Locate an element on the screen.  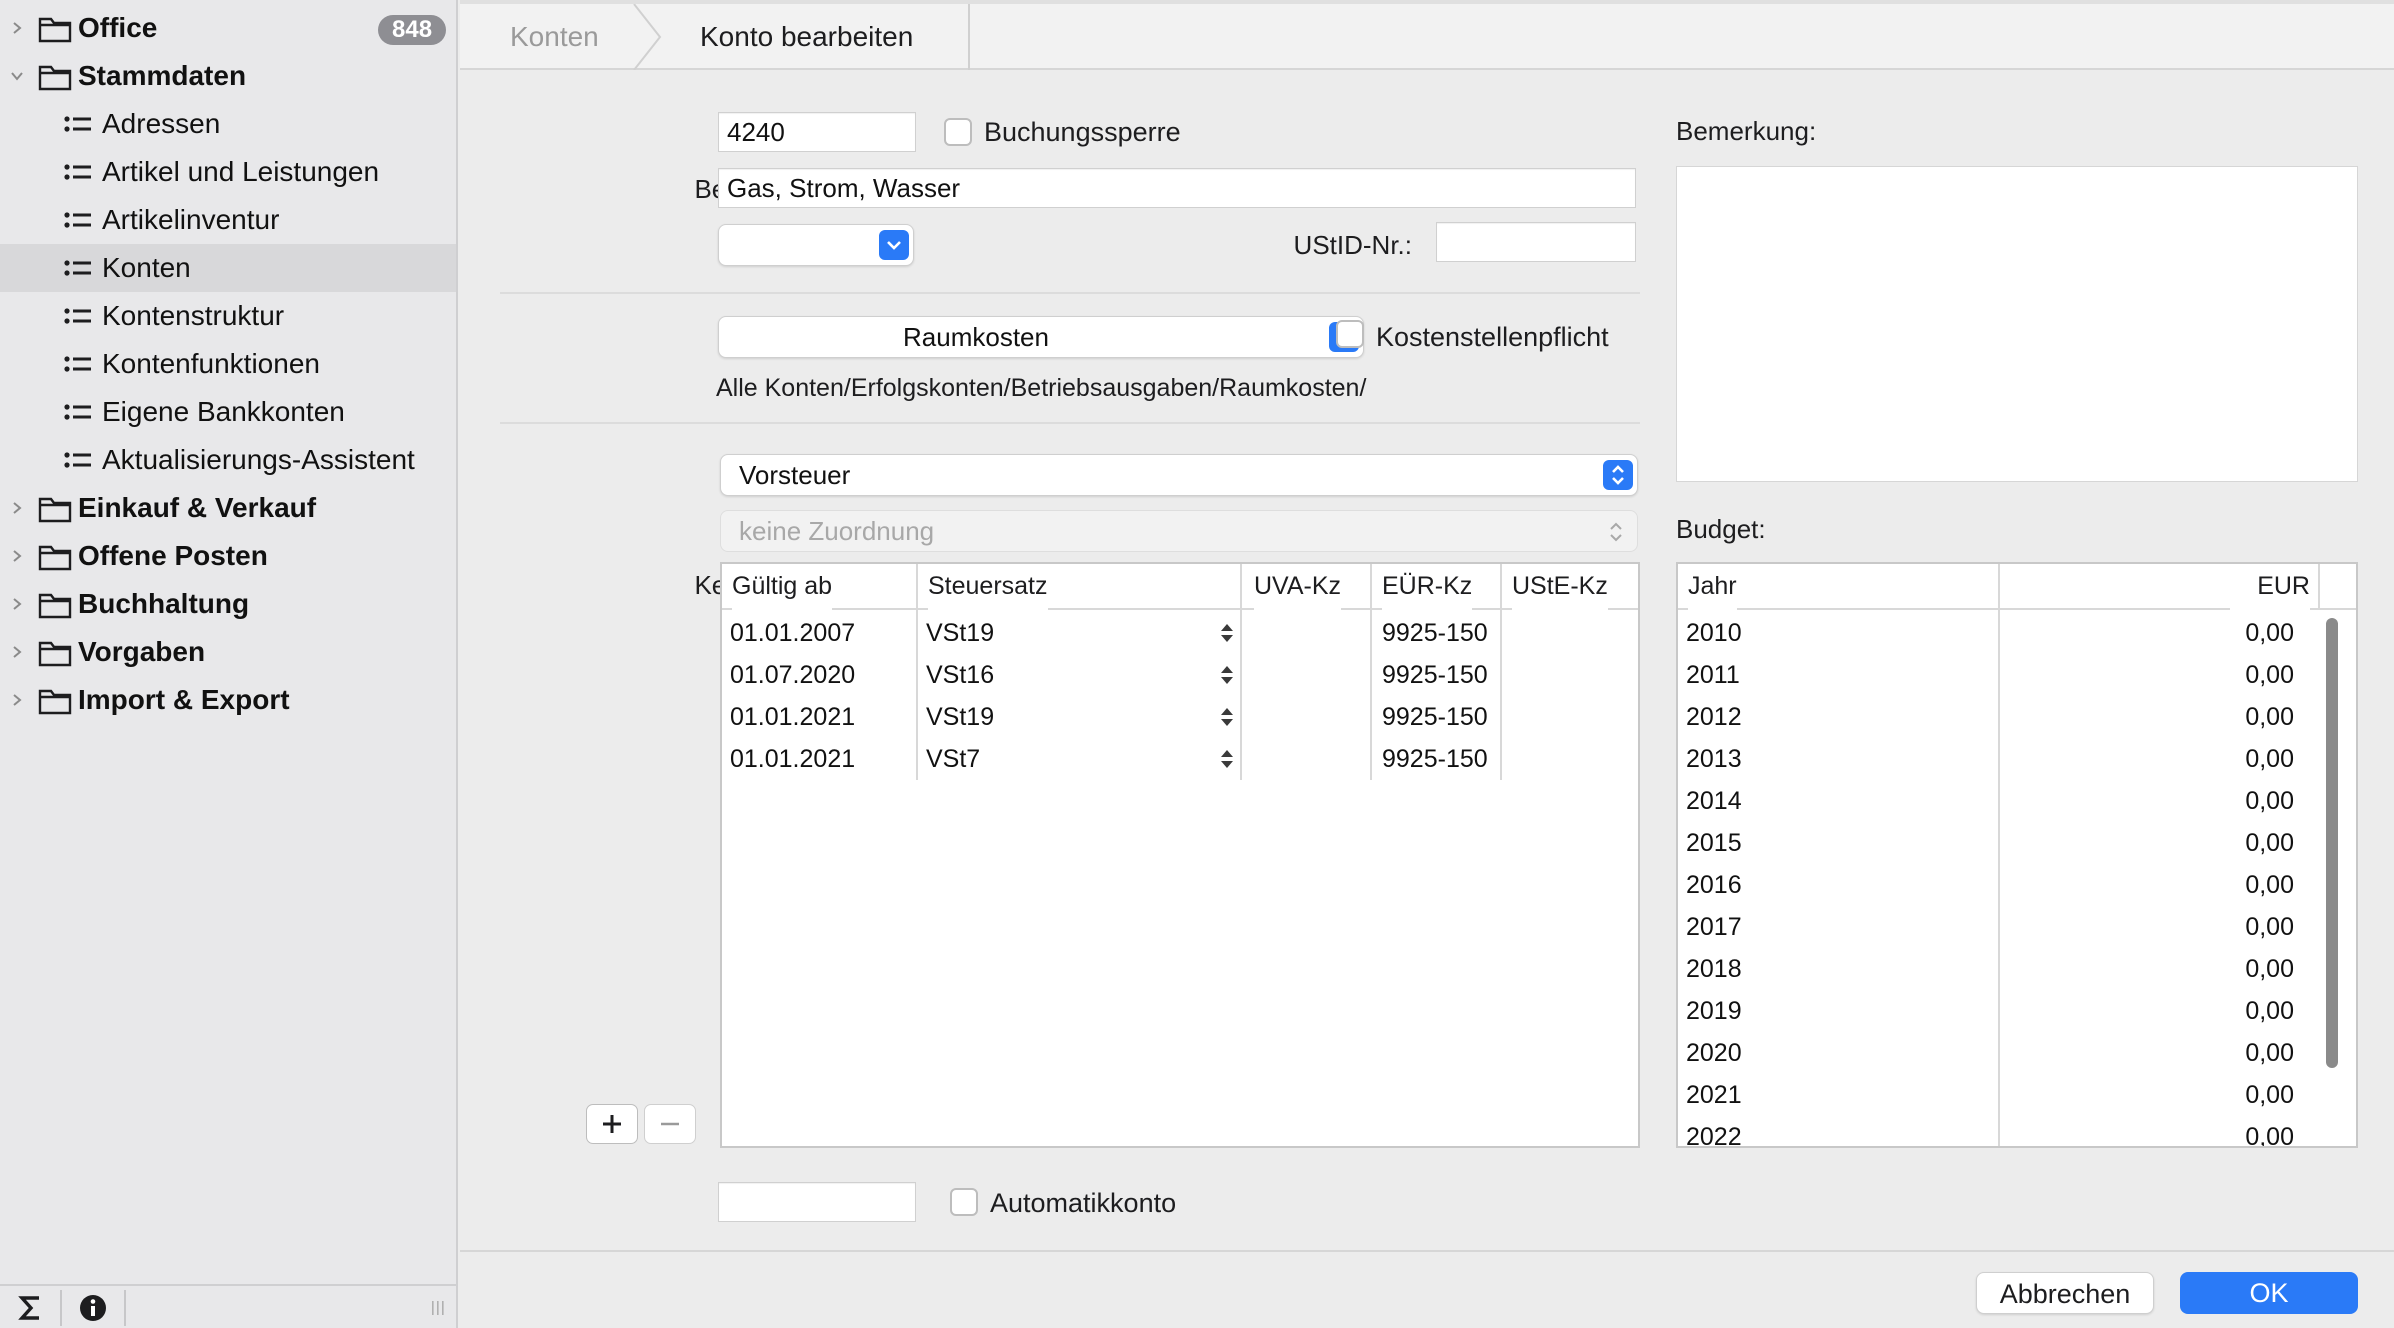
cell-jahr: 2018 is located at coordinates (1714, 969).